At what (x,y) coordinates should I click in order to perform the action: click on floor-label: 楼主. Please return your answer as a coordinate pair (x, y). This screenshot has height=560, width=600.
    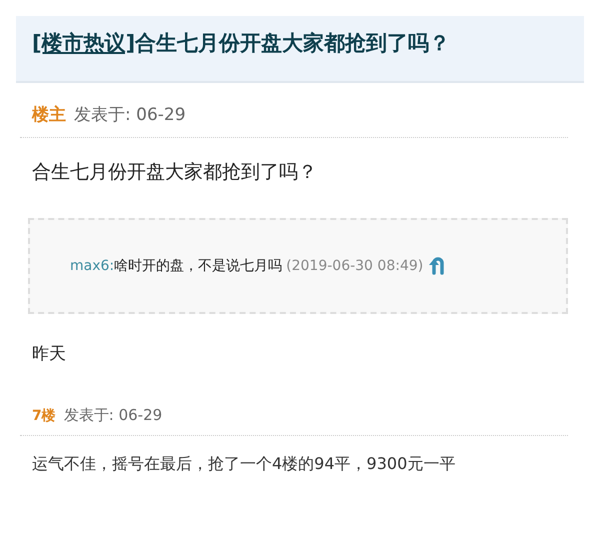
    Looking at the image, I should click on (49, 115).